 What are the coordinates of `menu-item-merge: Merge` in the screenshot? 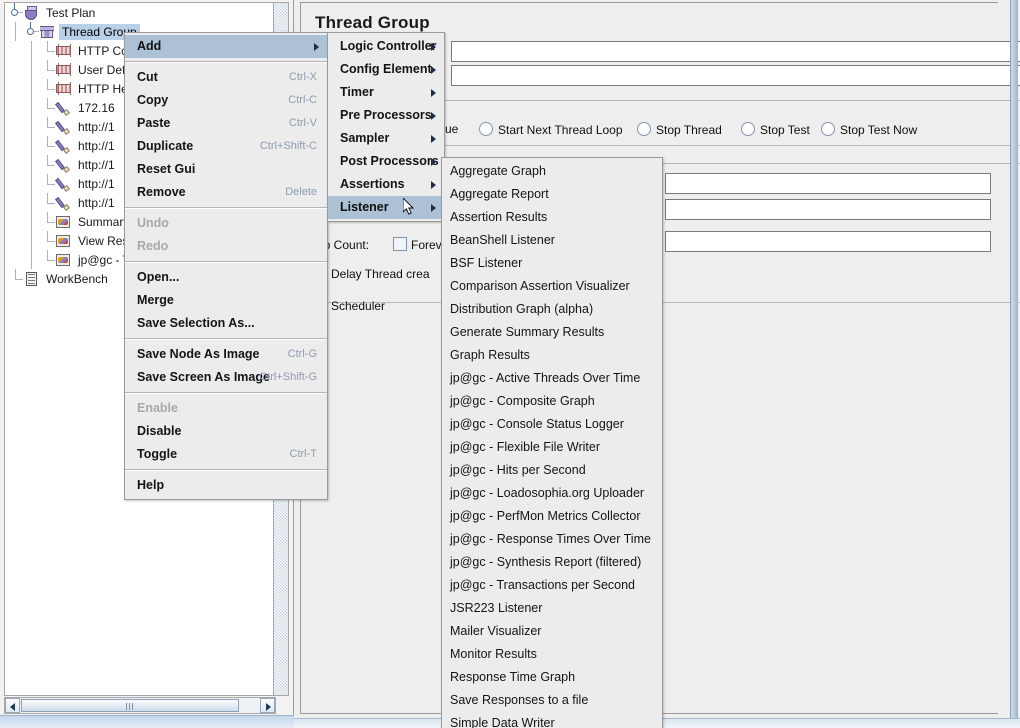 It's located at (226, 300).